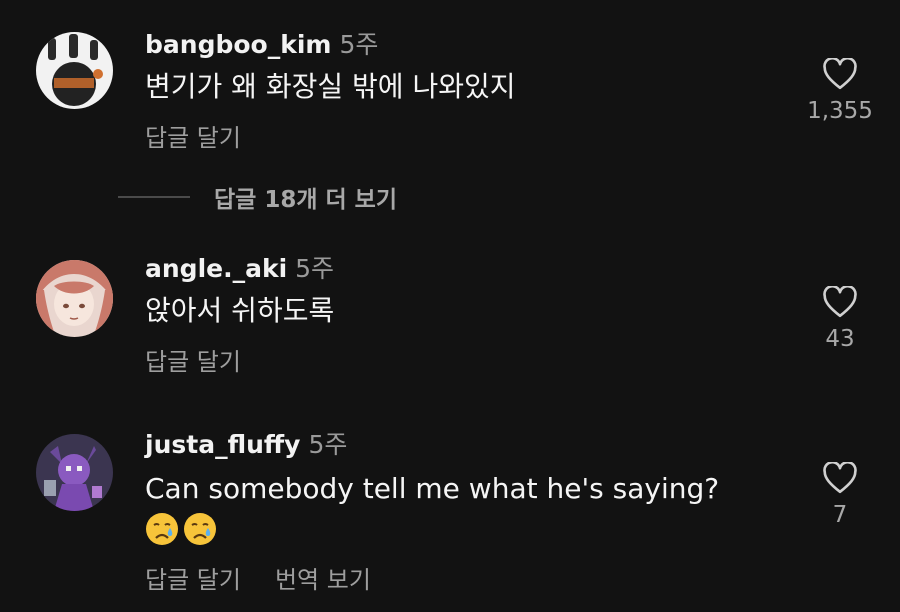  Describe the element at coordinates (222, 444) in the screenshot. I see `username: justa_fluffy` at that location.